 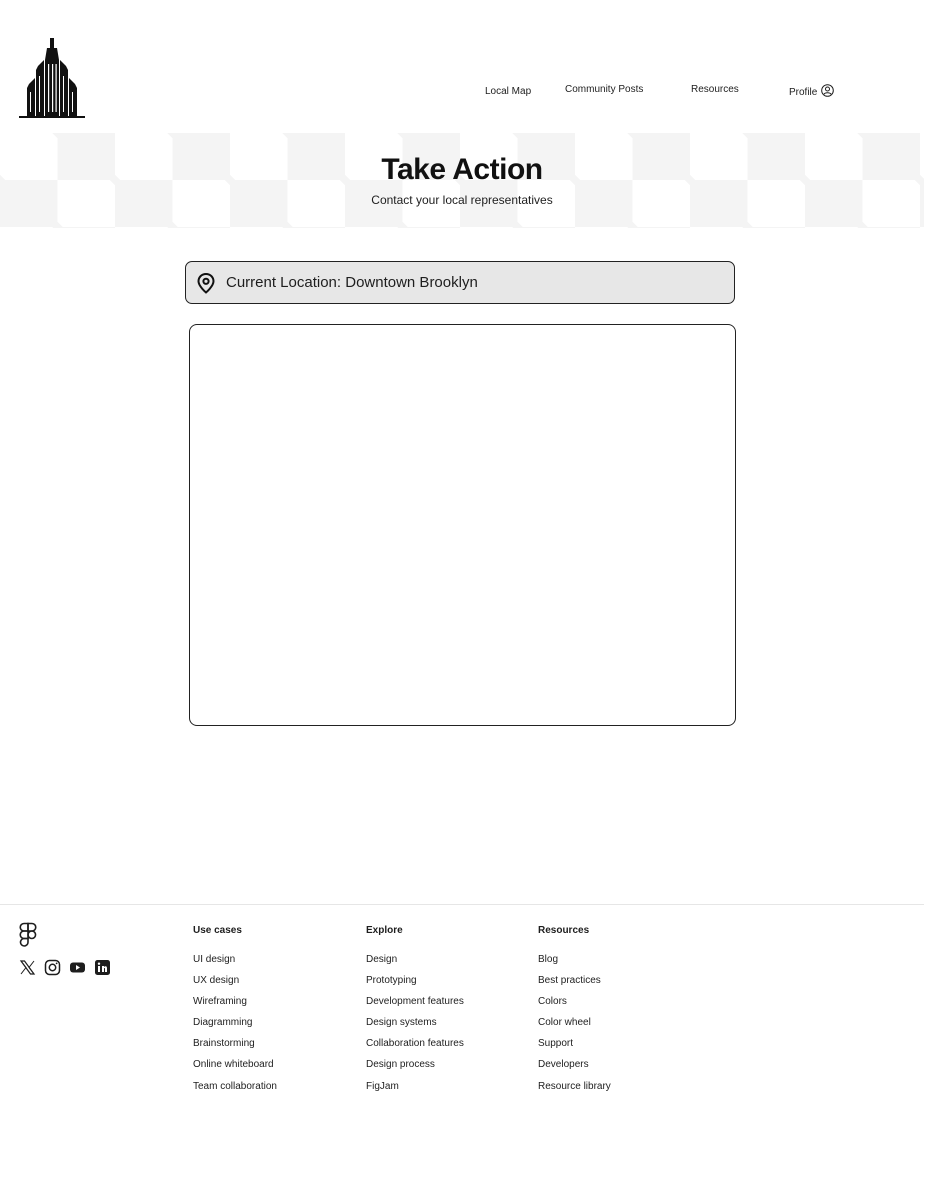 What do you see at coordinates (803, 92) in the screenshot?
I see `nav-profile-label: Profile` at bounding box center [803, 92].